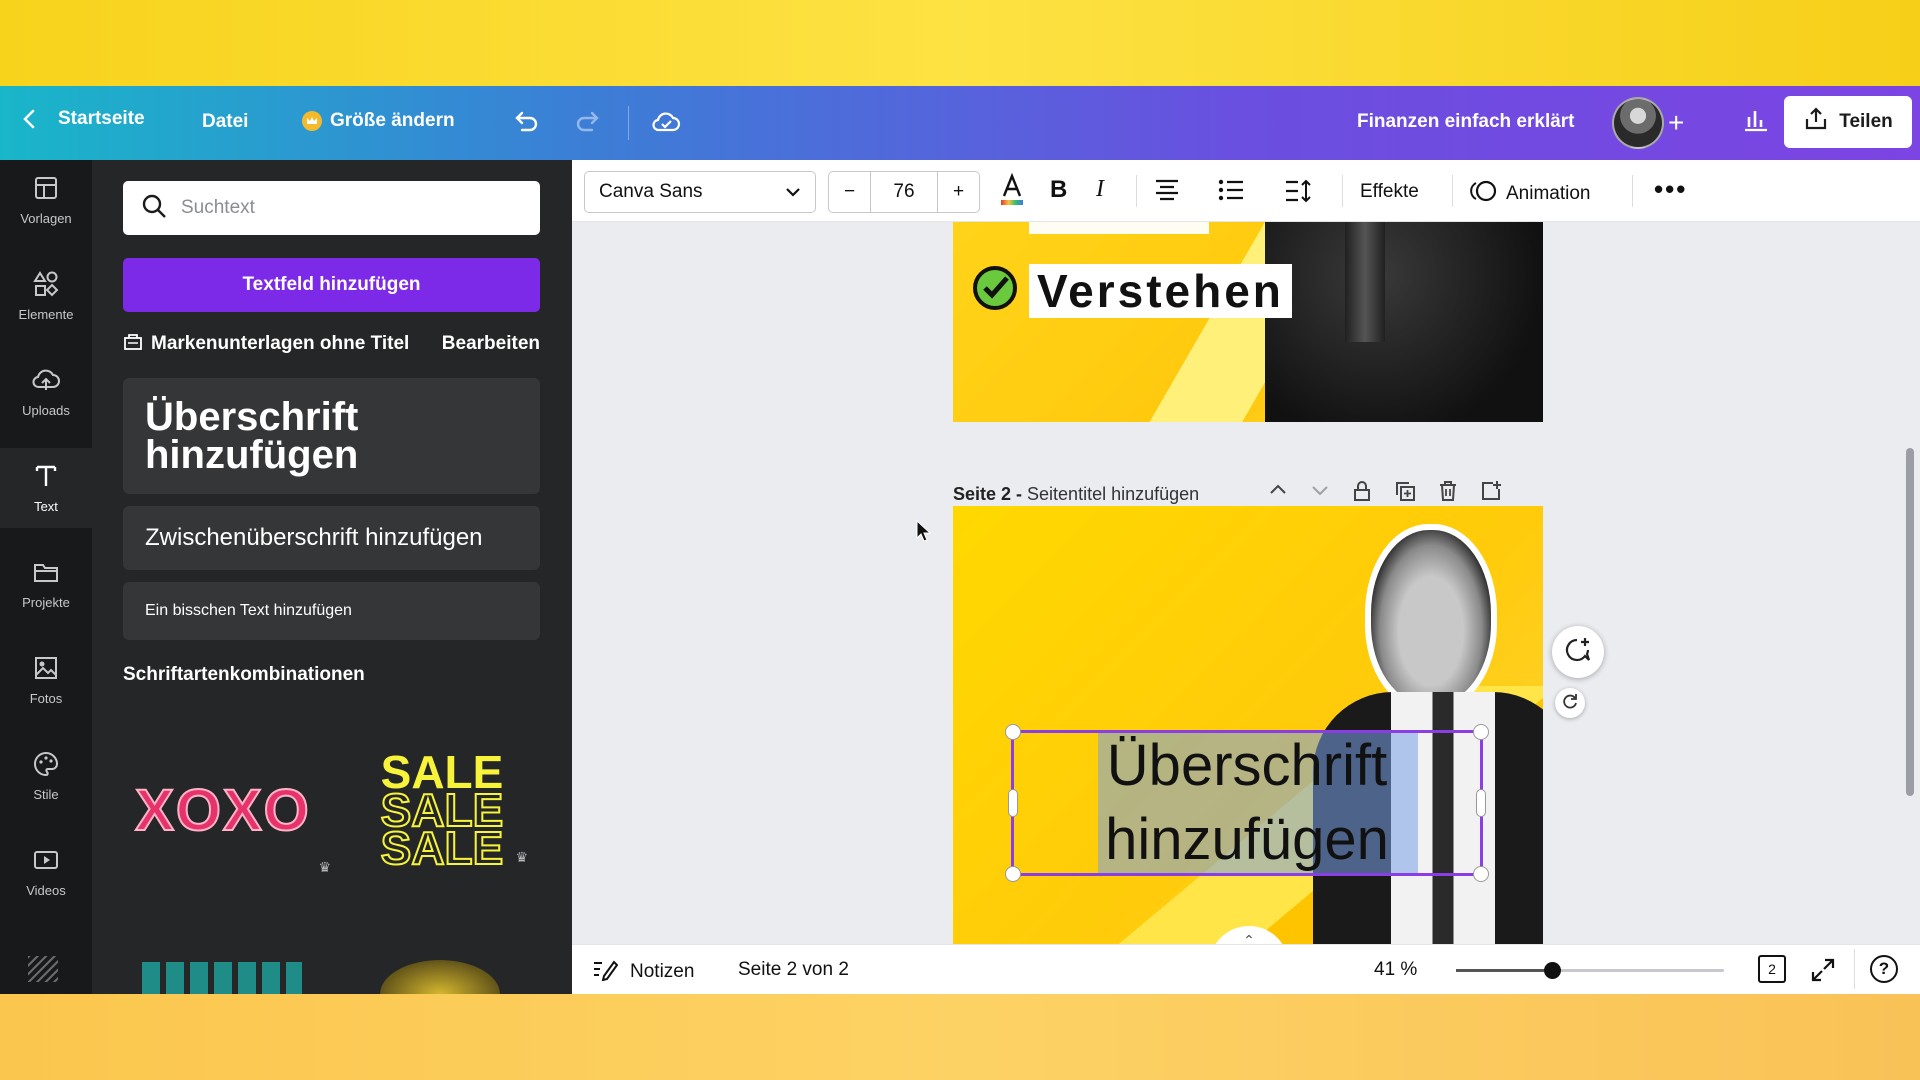 This screenshot has width=1920, height=1080. Describe the element at coordinates (1395, 970) in the screenshot. I see `zoom-level: 41 %` at that location.